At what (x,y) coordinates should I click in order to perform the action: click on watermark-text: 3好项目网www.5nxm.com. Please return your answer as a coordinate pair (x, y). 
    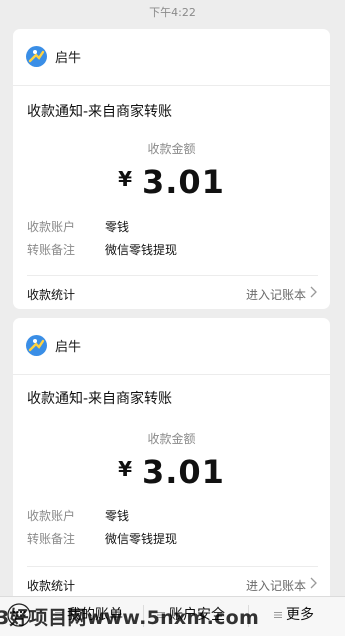
    Looking at the image, I should click on (130, 618).